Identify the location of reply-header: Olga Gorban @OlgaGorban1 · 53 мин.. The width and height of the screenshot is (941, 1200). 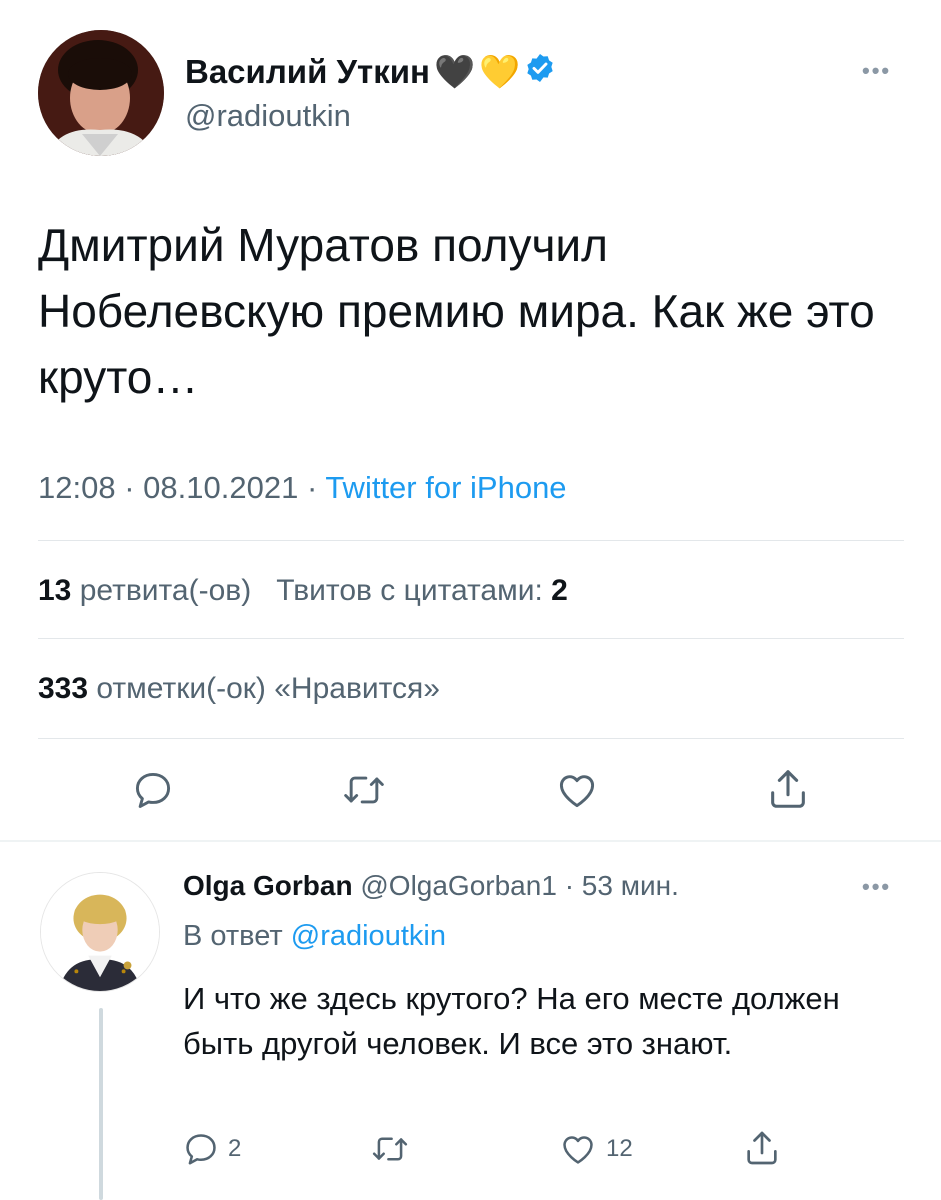
(431, 886).